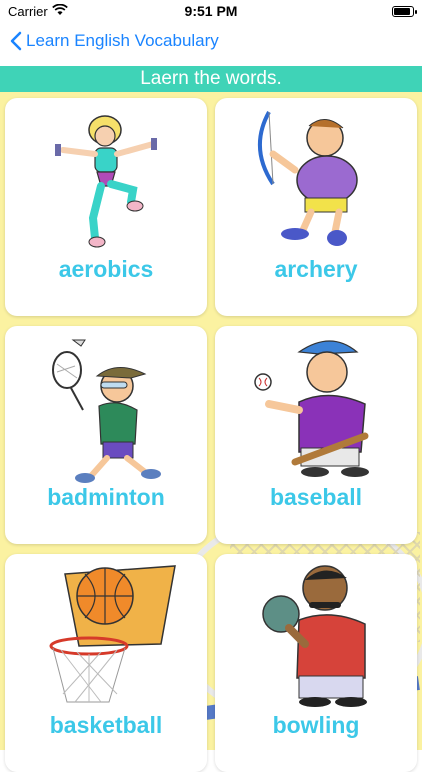 The image size is (422, 772). Describe the element at coordinates (106, 269) in the screenshot. I see `word-label: aerobics` at that location.